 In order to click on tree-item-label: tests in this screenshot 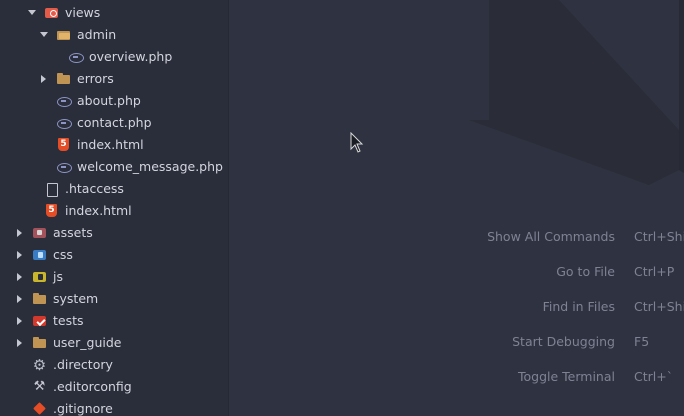, I will do `click(68, 320)`.